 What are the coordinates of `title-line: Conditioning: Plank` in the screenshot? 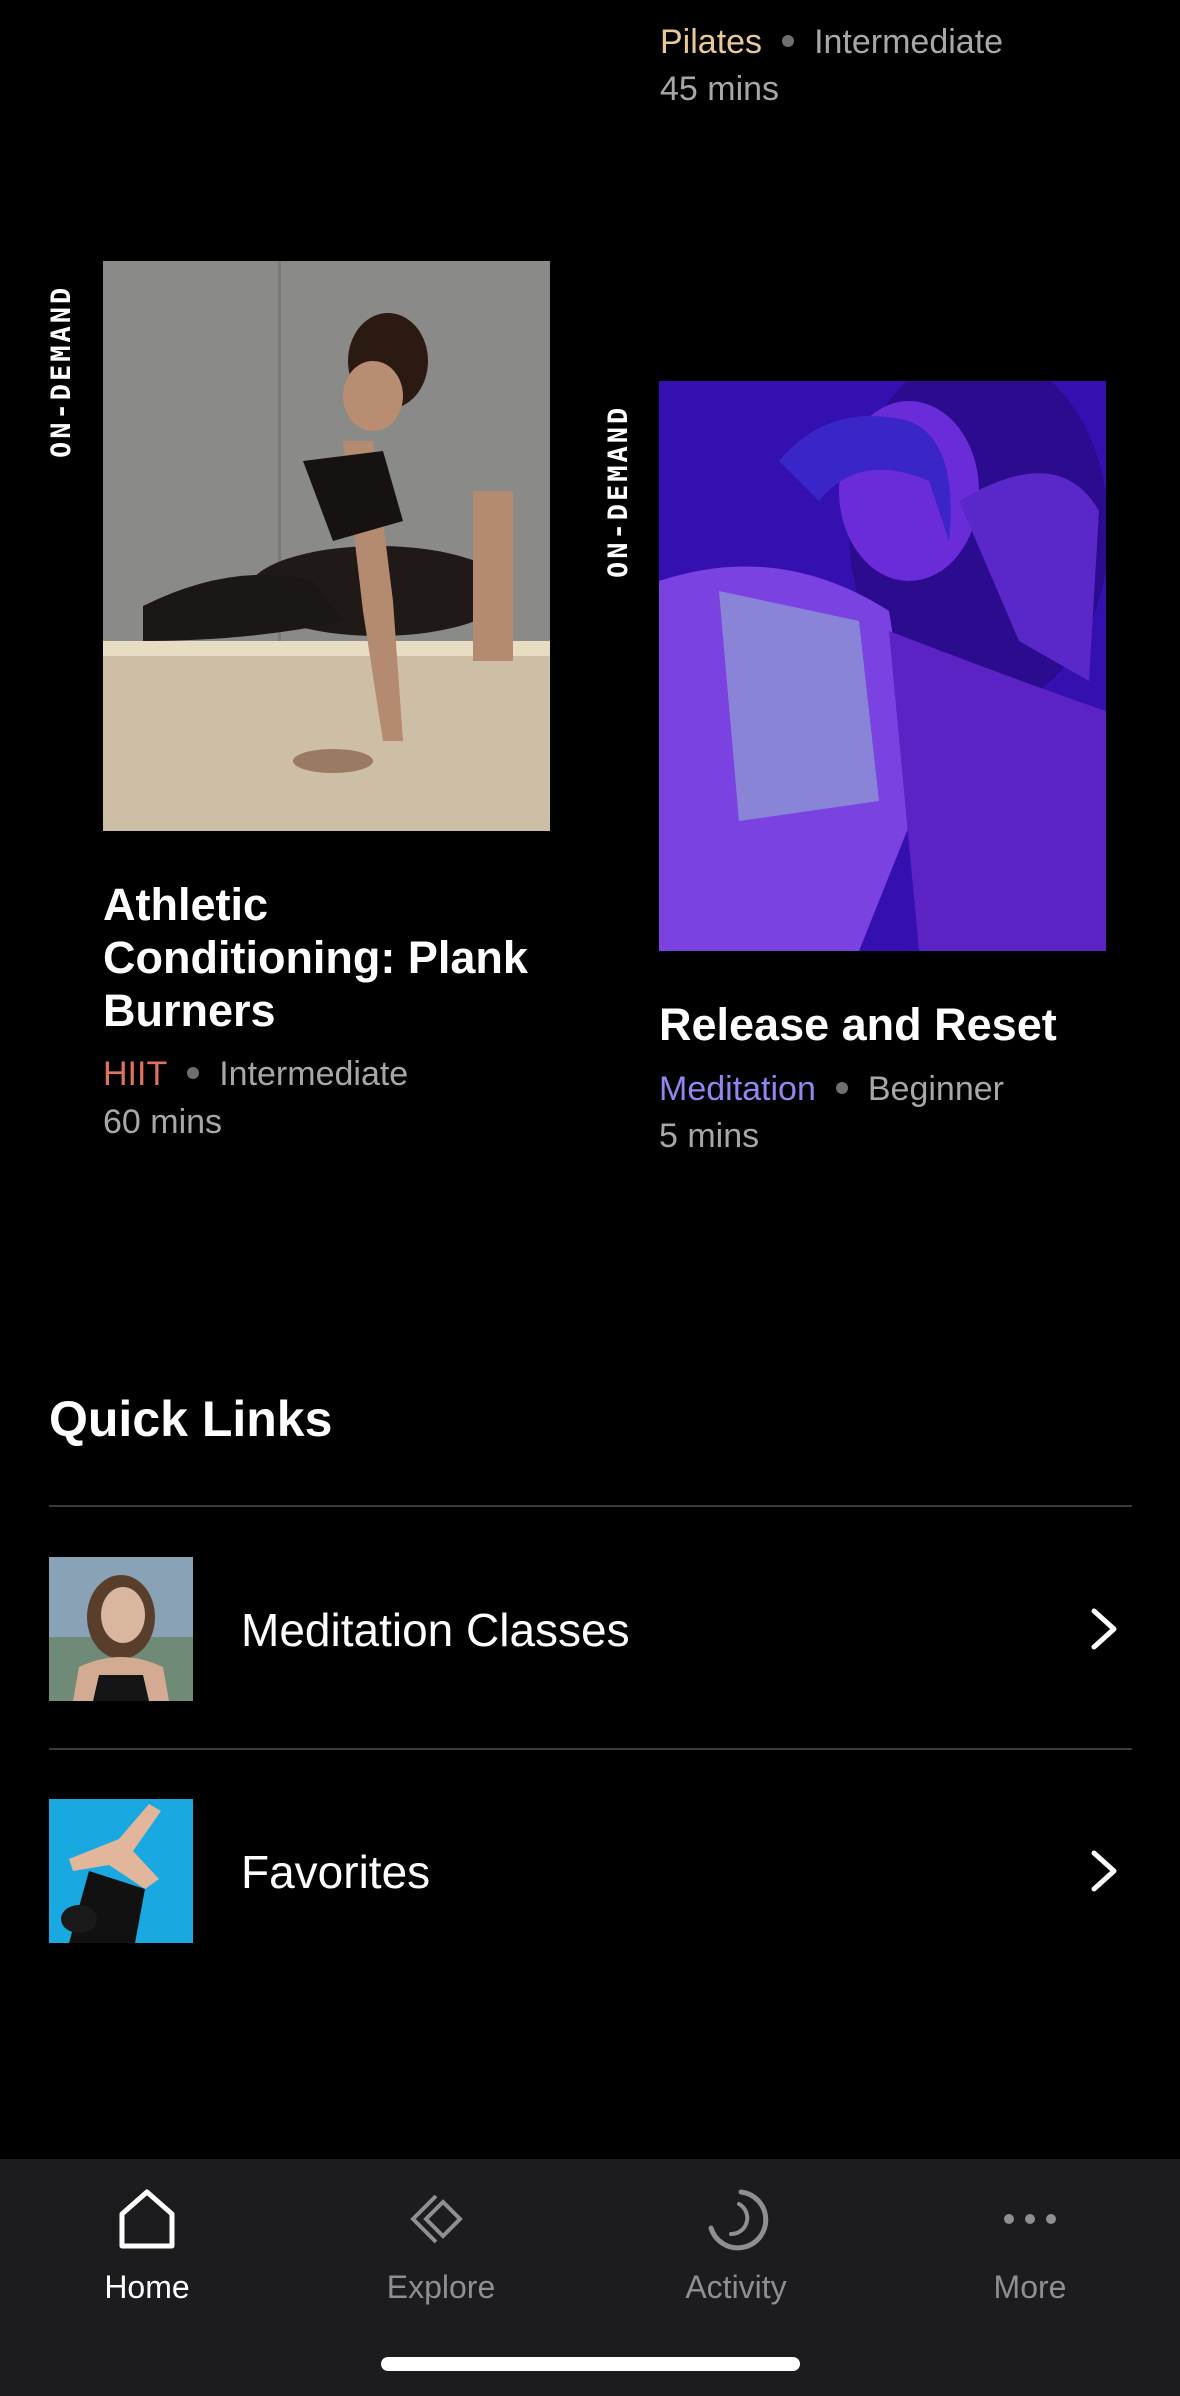 It's located at (315, 957).